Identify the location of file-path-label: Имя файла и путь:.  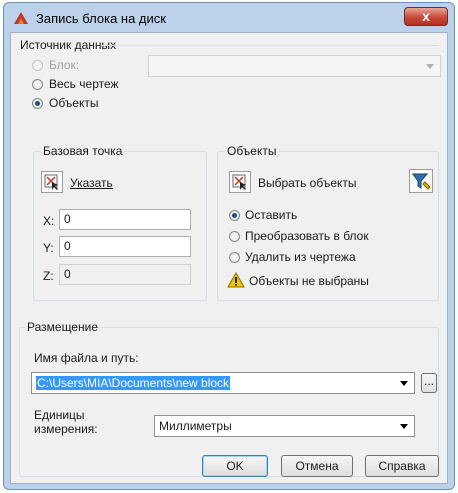
(86, 358).